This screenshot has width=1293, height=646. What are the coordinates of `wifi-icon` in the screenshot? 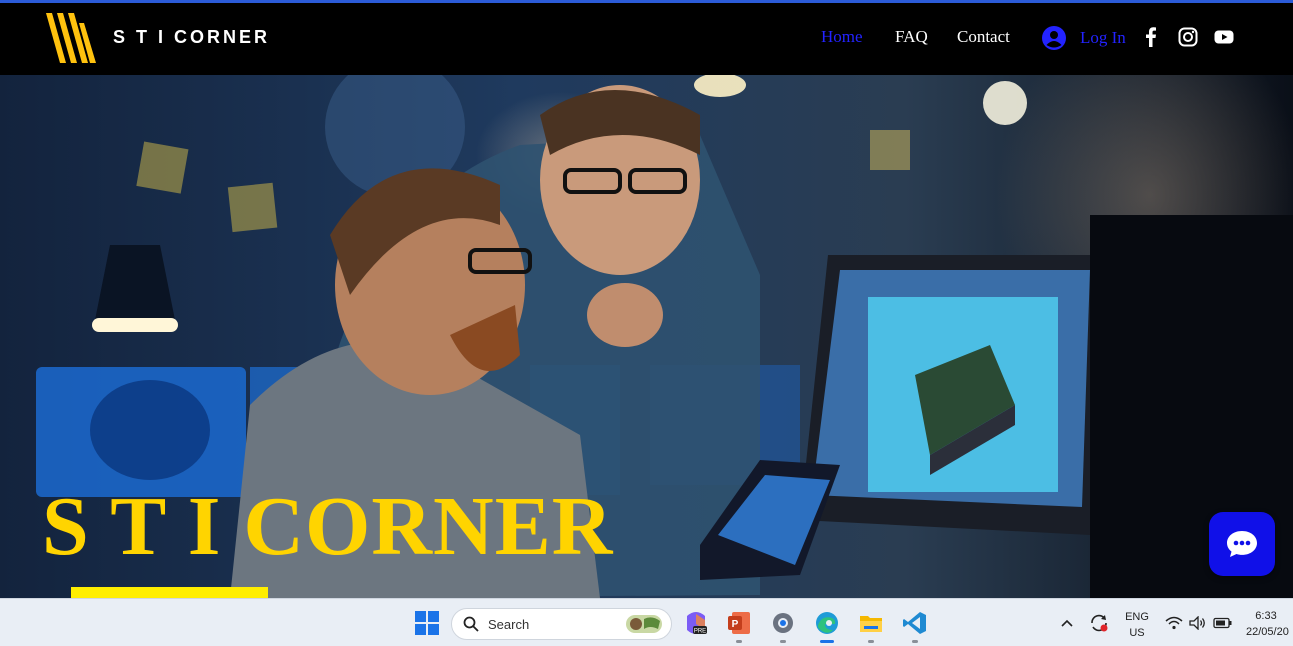 It's located at (1174, 623).